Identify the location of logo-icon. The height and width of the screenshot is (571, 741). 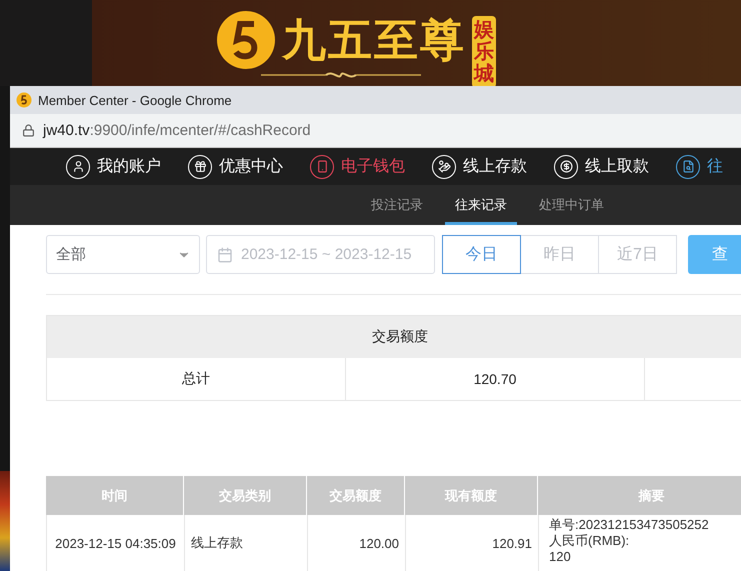
(246, 40).